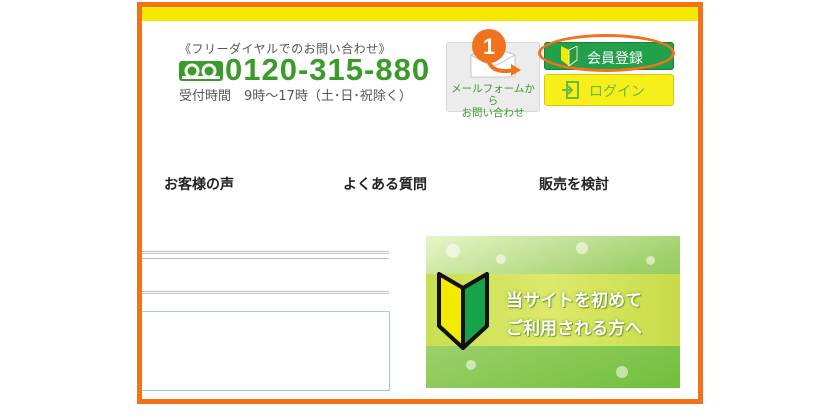 The height and width of the screenshot is (418, 830). What do you see at coordinates (463, 311) in the screenshot?
I see `beginner-mark-icon` at bounding box center [463, 311].